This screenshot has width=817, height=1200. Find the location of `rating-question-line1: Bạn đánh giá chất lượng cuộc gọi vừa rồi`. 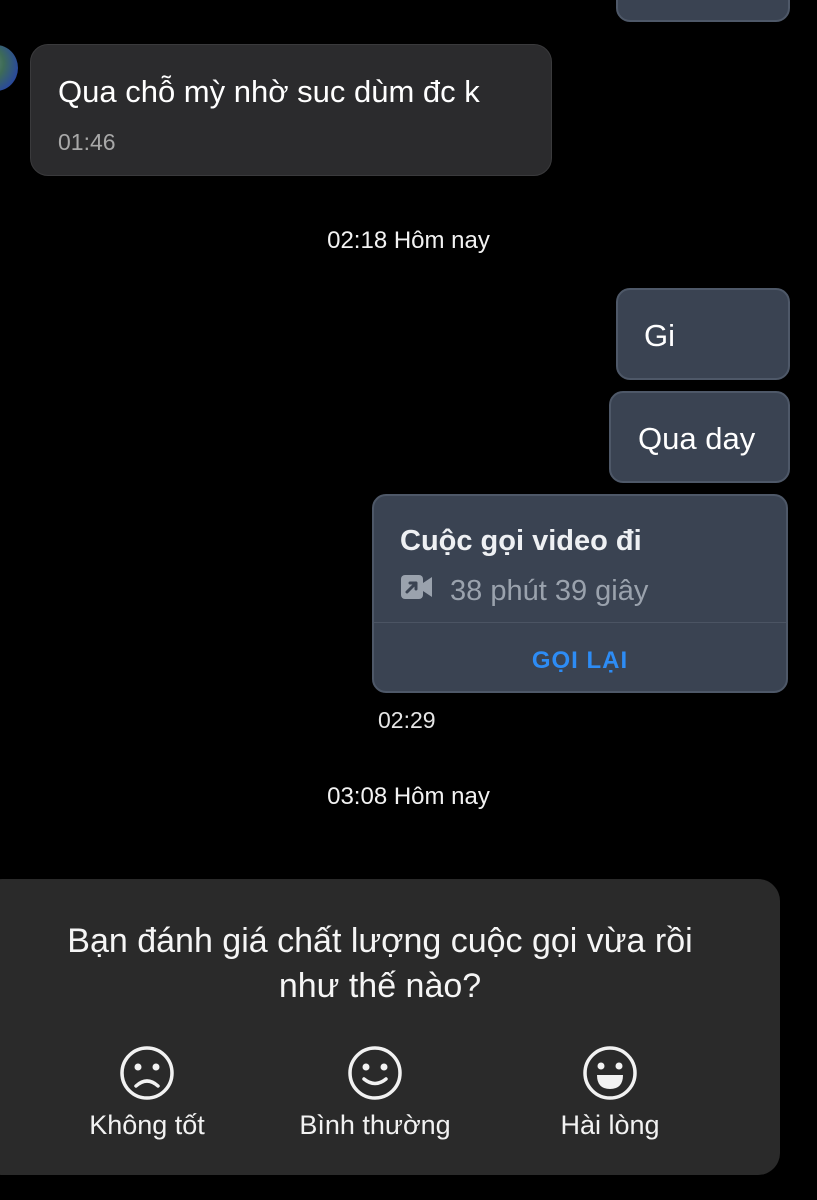

rating-question-line1: Bạn đánh giá chất lượng cuộc gọi vừa rồi is located at coordinates (380, 941).